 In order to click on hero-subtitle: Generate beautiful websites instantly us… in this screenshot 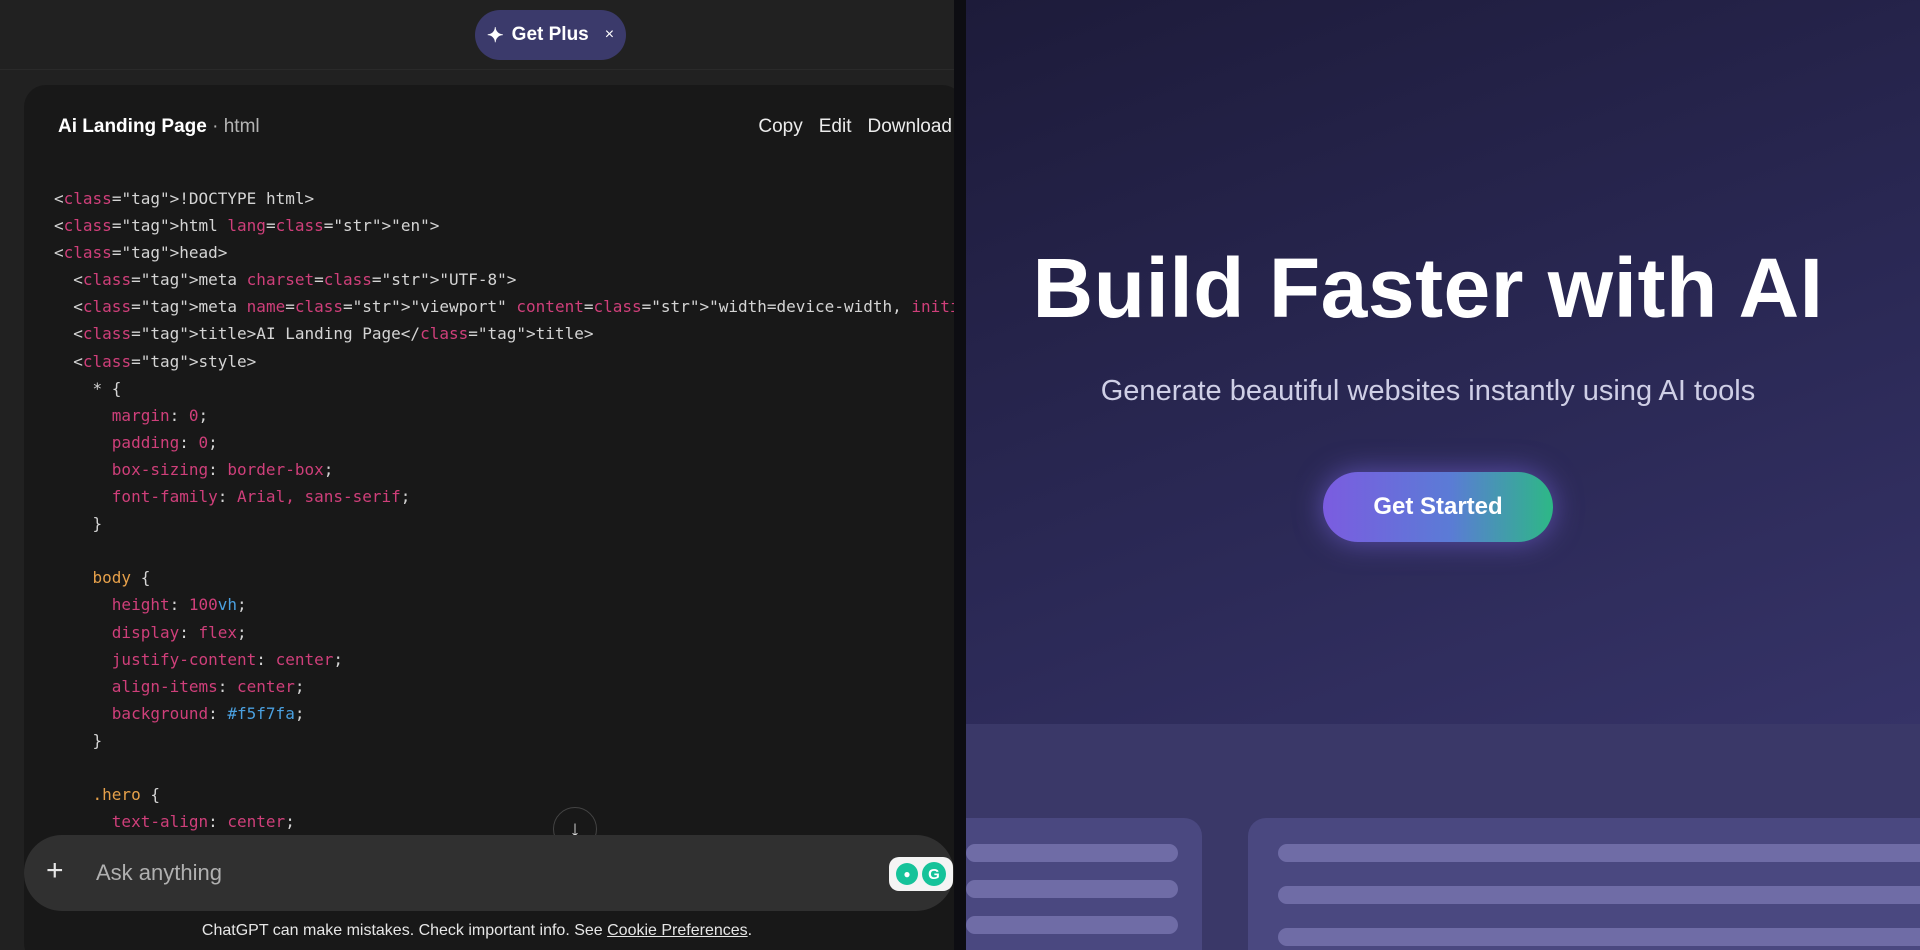, I will do `click(1428, 391)`.